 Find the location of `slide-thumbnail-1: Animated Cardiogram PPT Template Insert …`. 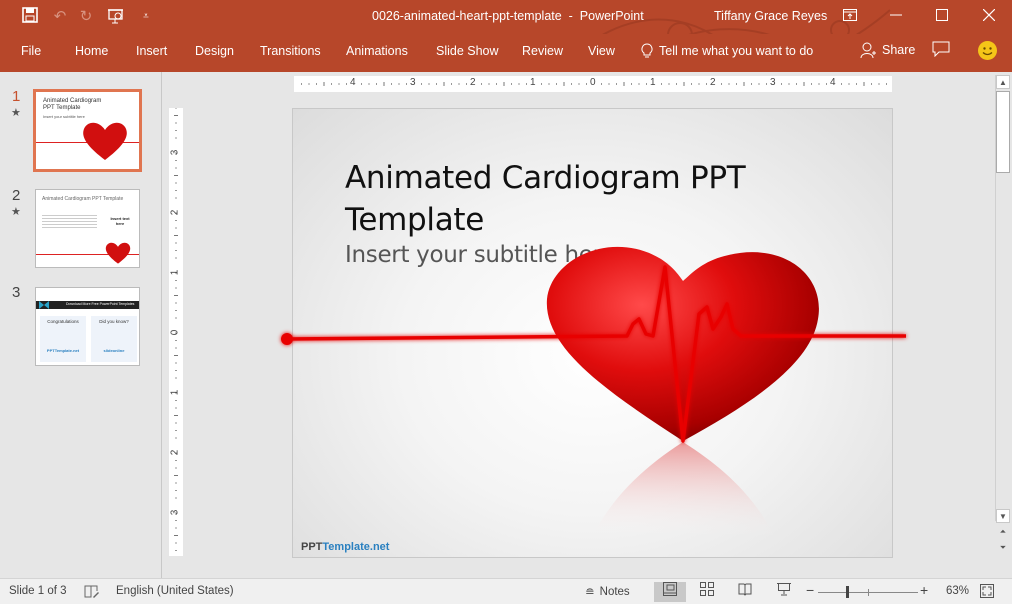

slide-thumbnail-1: Animated Cardiogram PPT Template Insert … is located at coordinates (87, 130).